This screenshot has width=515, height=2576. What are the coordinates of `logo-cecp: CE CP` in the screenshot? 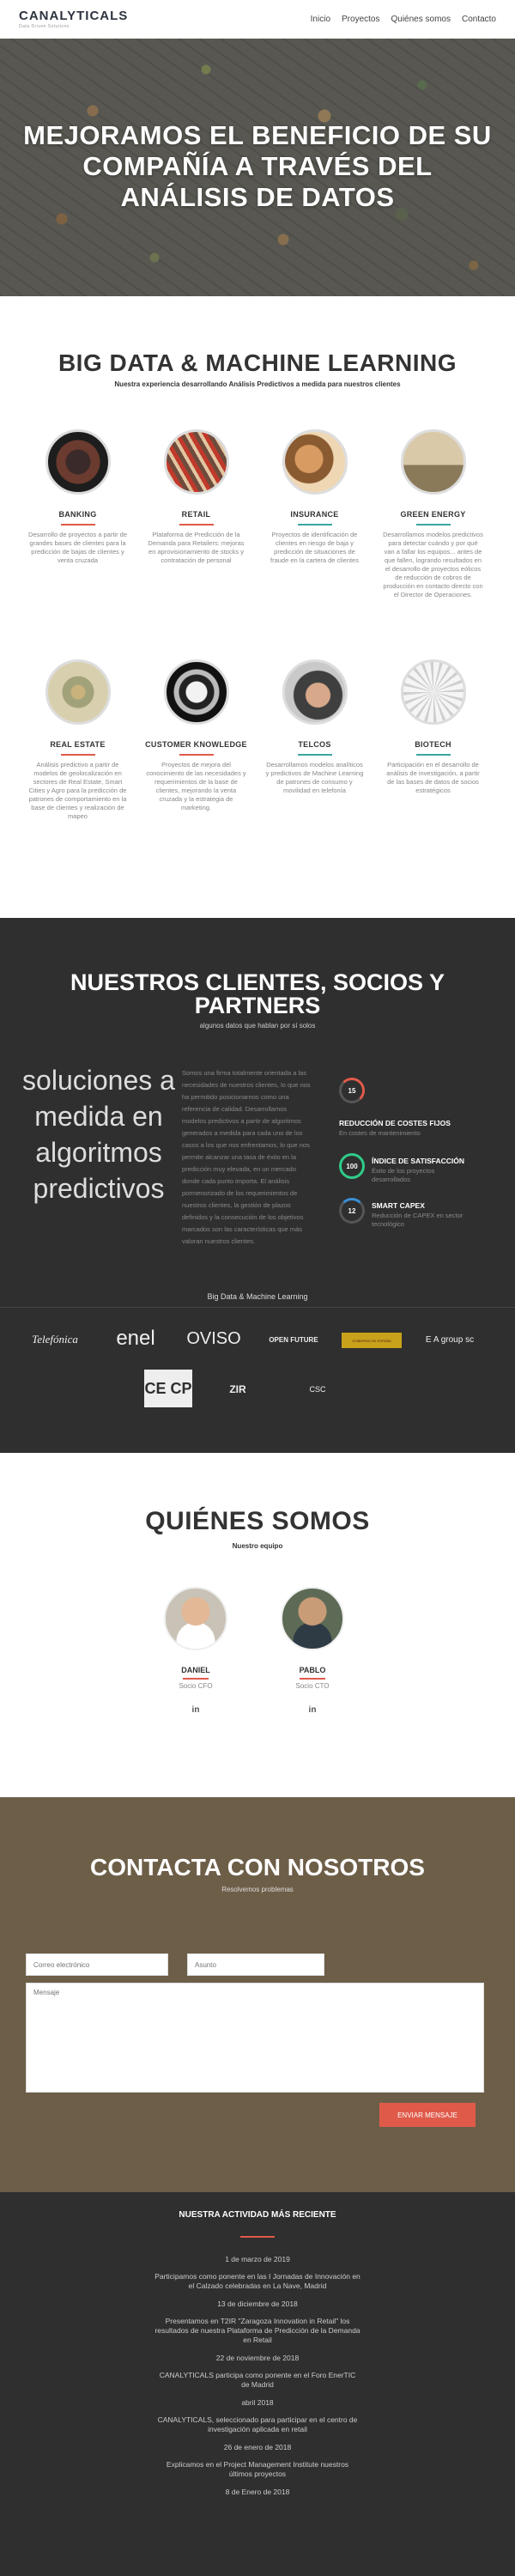 It's located at (168, 1389).